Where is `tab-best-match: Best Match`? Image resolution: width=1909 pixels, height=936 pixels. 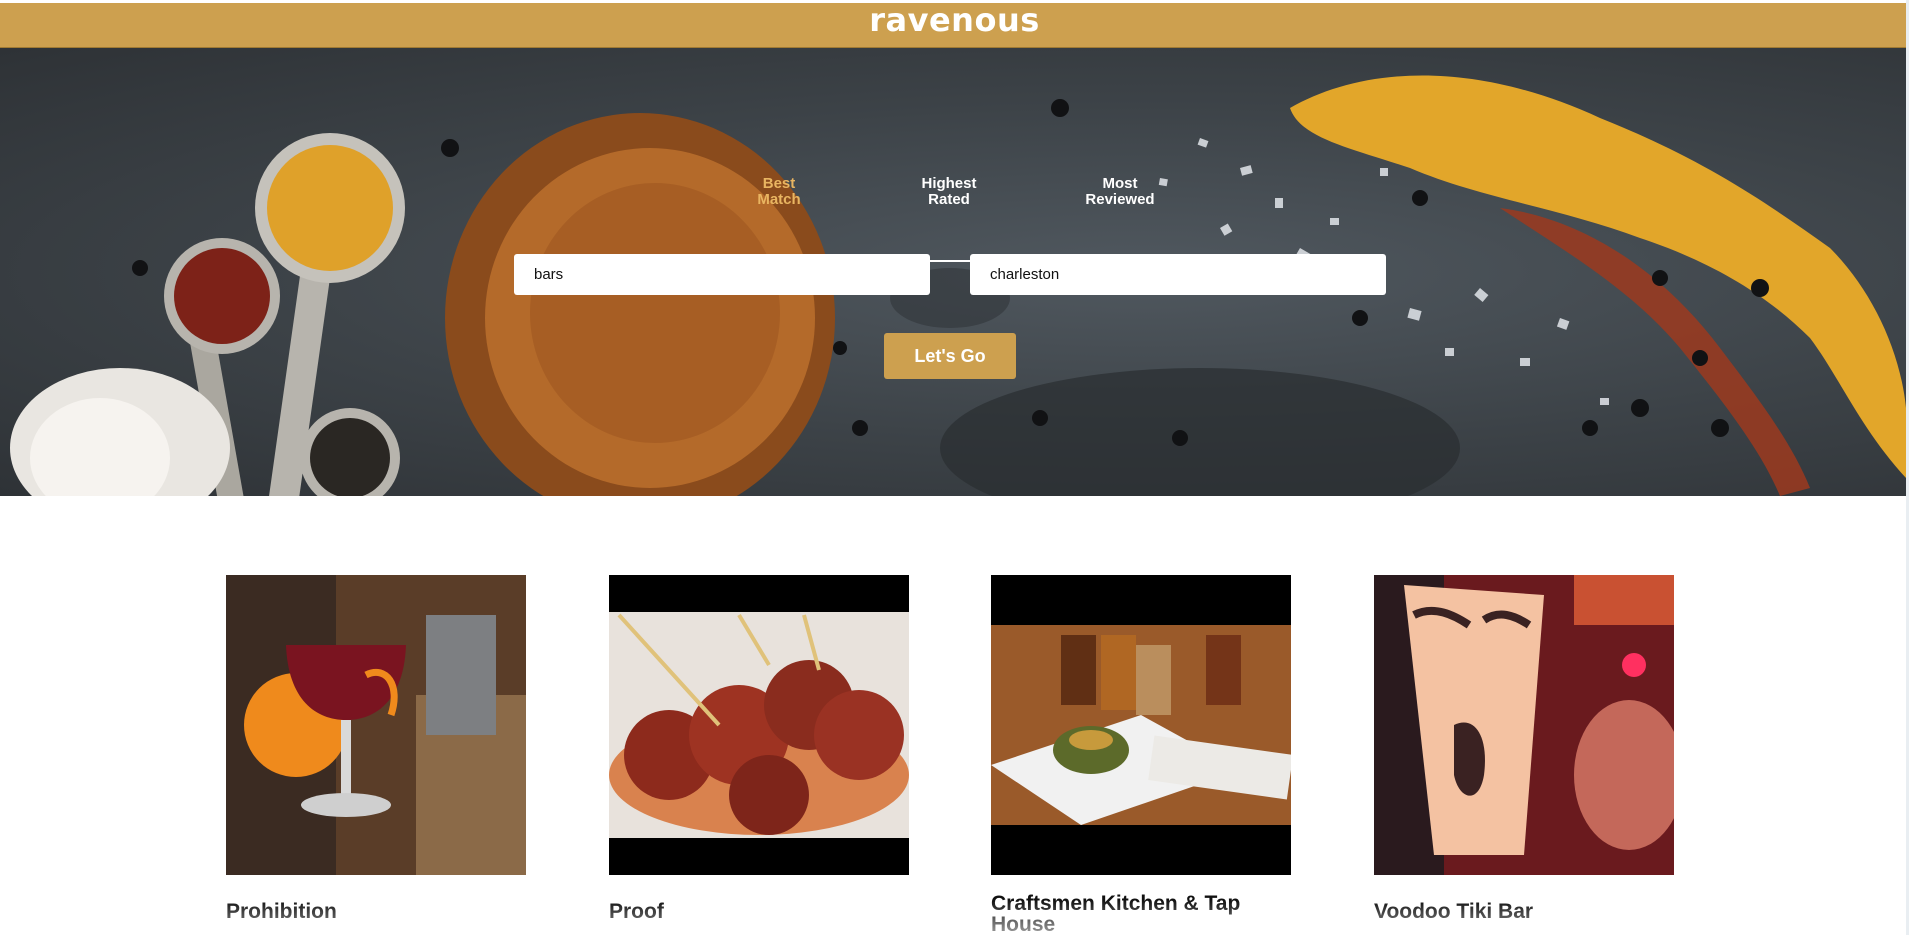
tab-best-match: Best Match is located at coordinates (779, 192).